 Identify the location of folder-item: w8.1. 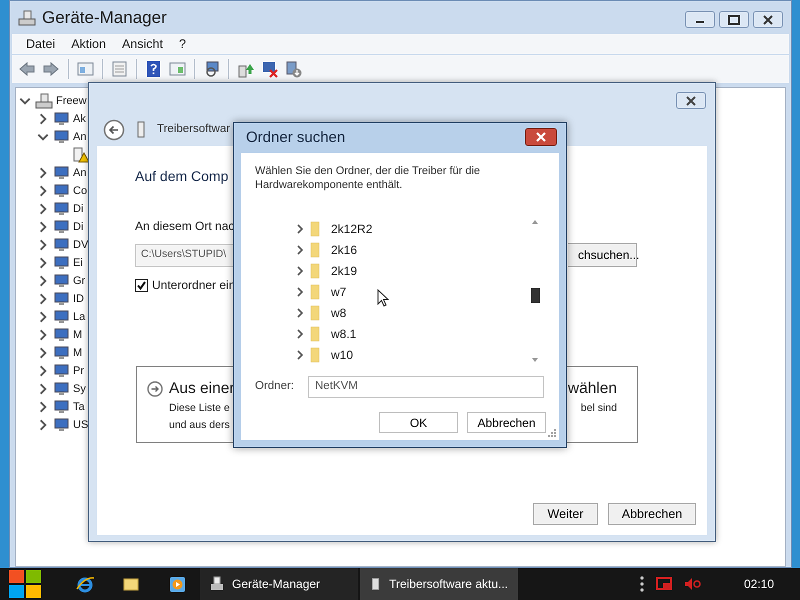
(412, 333).